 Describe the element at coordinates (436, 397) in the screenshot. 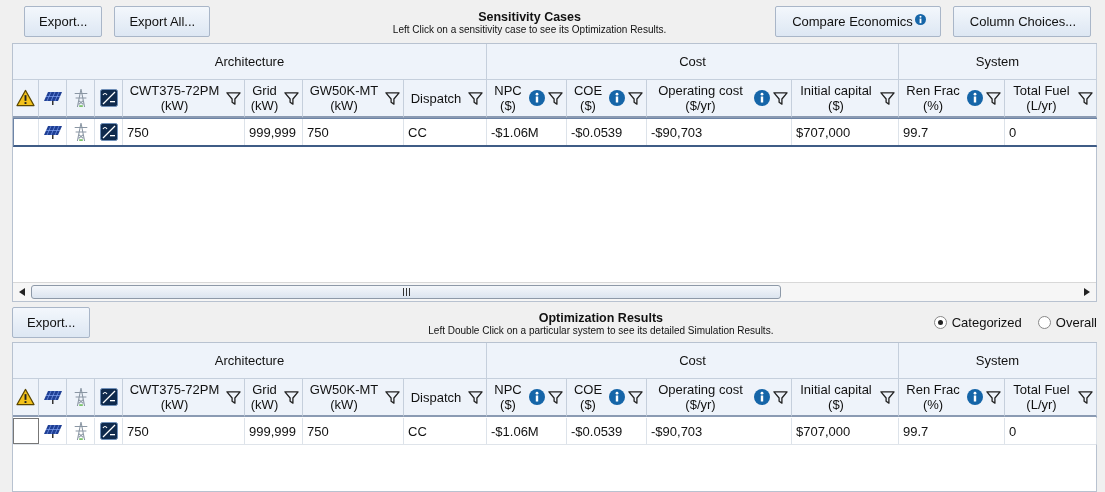

I see `column-title: Dispatch` at that location.